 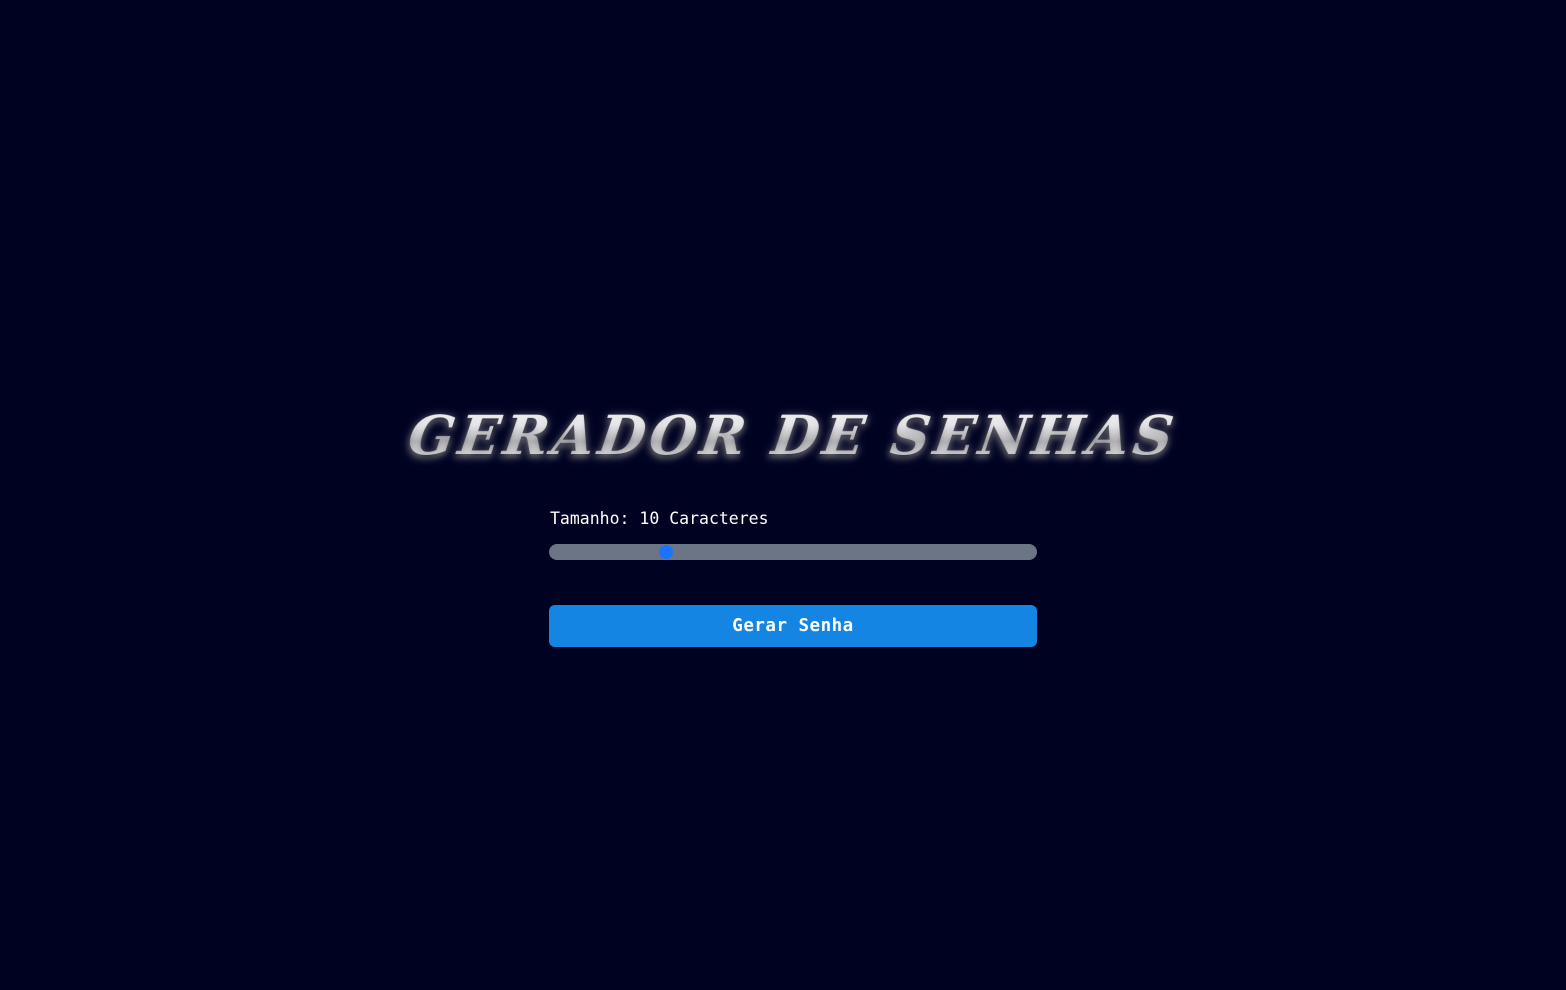 I want to click on logo-title: GERADOR DE SENHAS, so click(x=793, y=435).